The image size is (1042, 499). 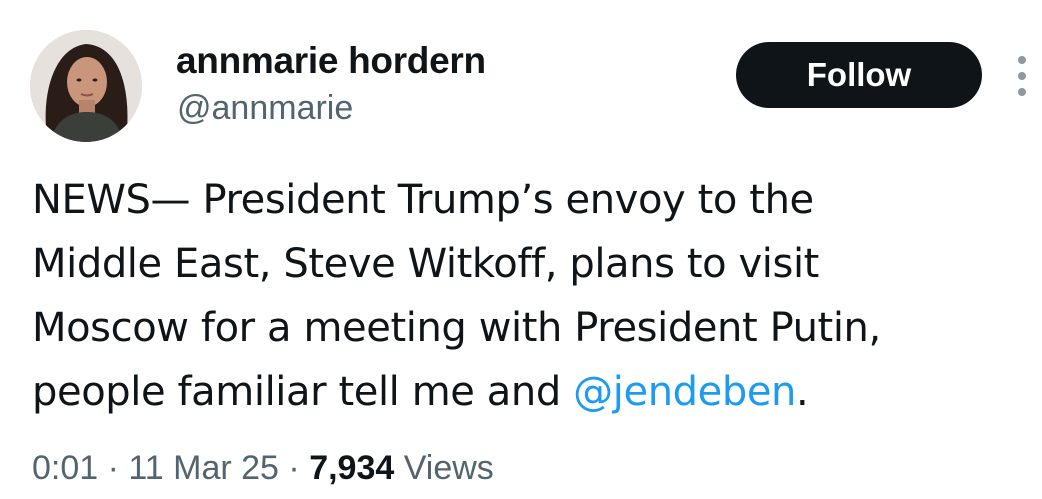 What do you see at coordinates (444, 468) in the screenshot?
I see `views-label: Views` at bounding box center [444, 468].